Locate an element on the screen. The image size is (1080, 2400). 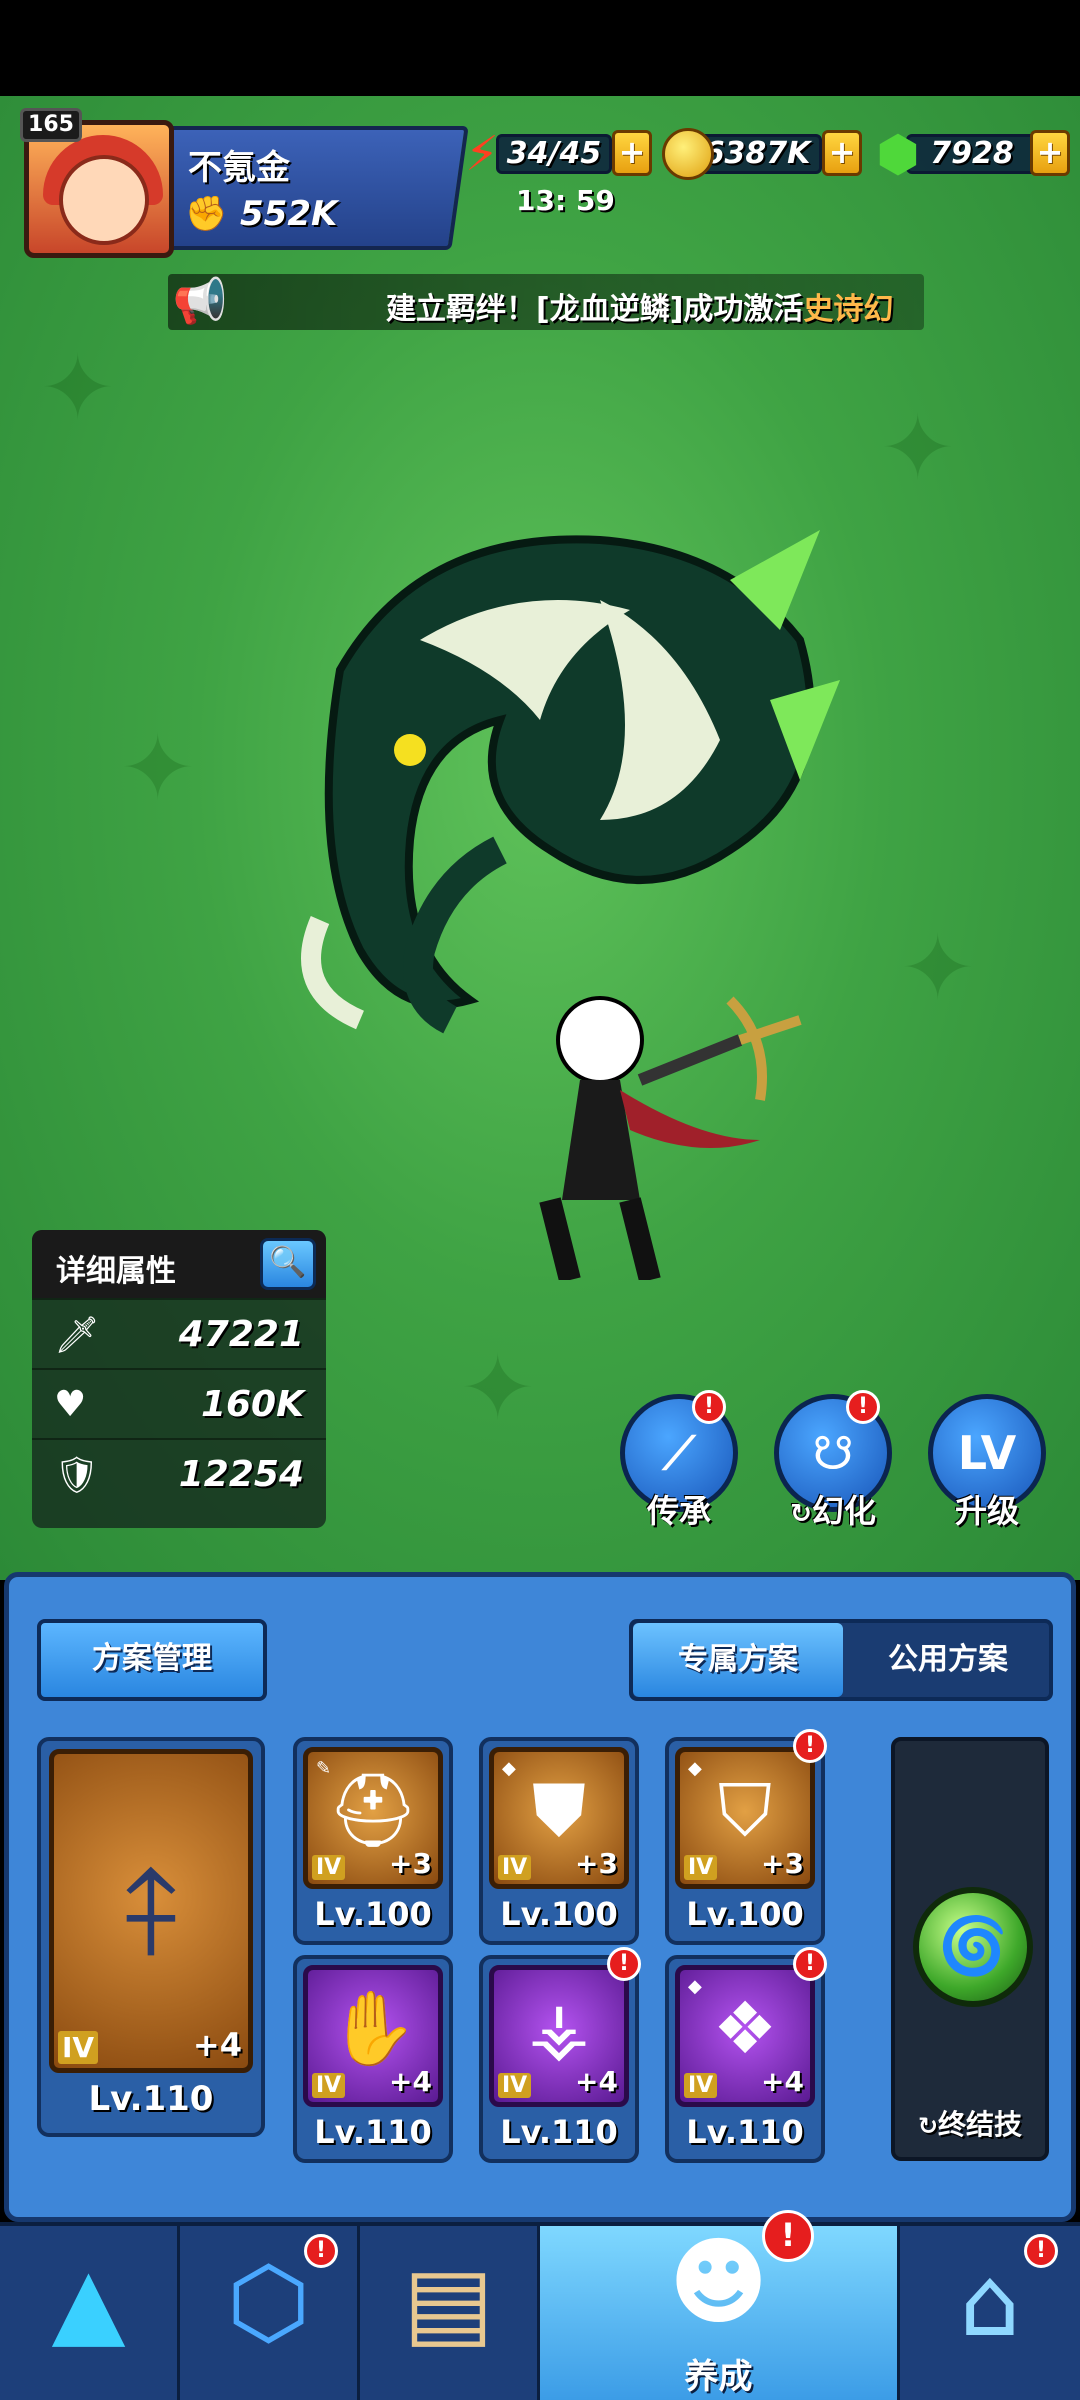
nav-item-crystal: ▲ is located at coordinates (90, 2313).